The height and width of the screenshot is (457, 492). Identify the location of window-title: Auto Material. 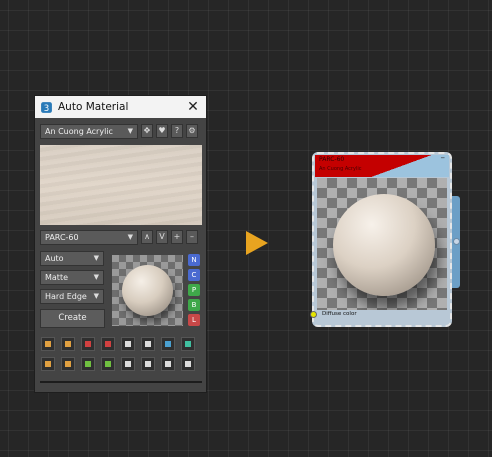
(93, 107).